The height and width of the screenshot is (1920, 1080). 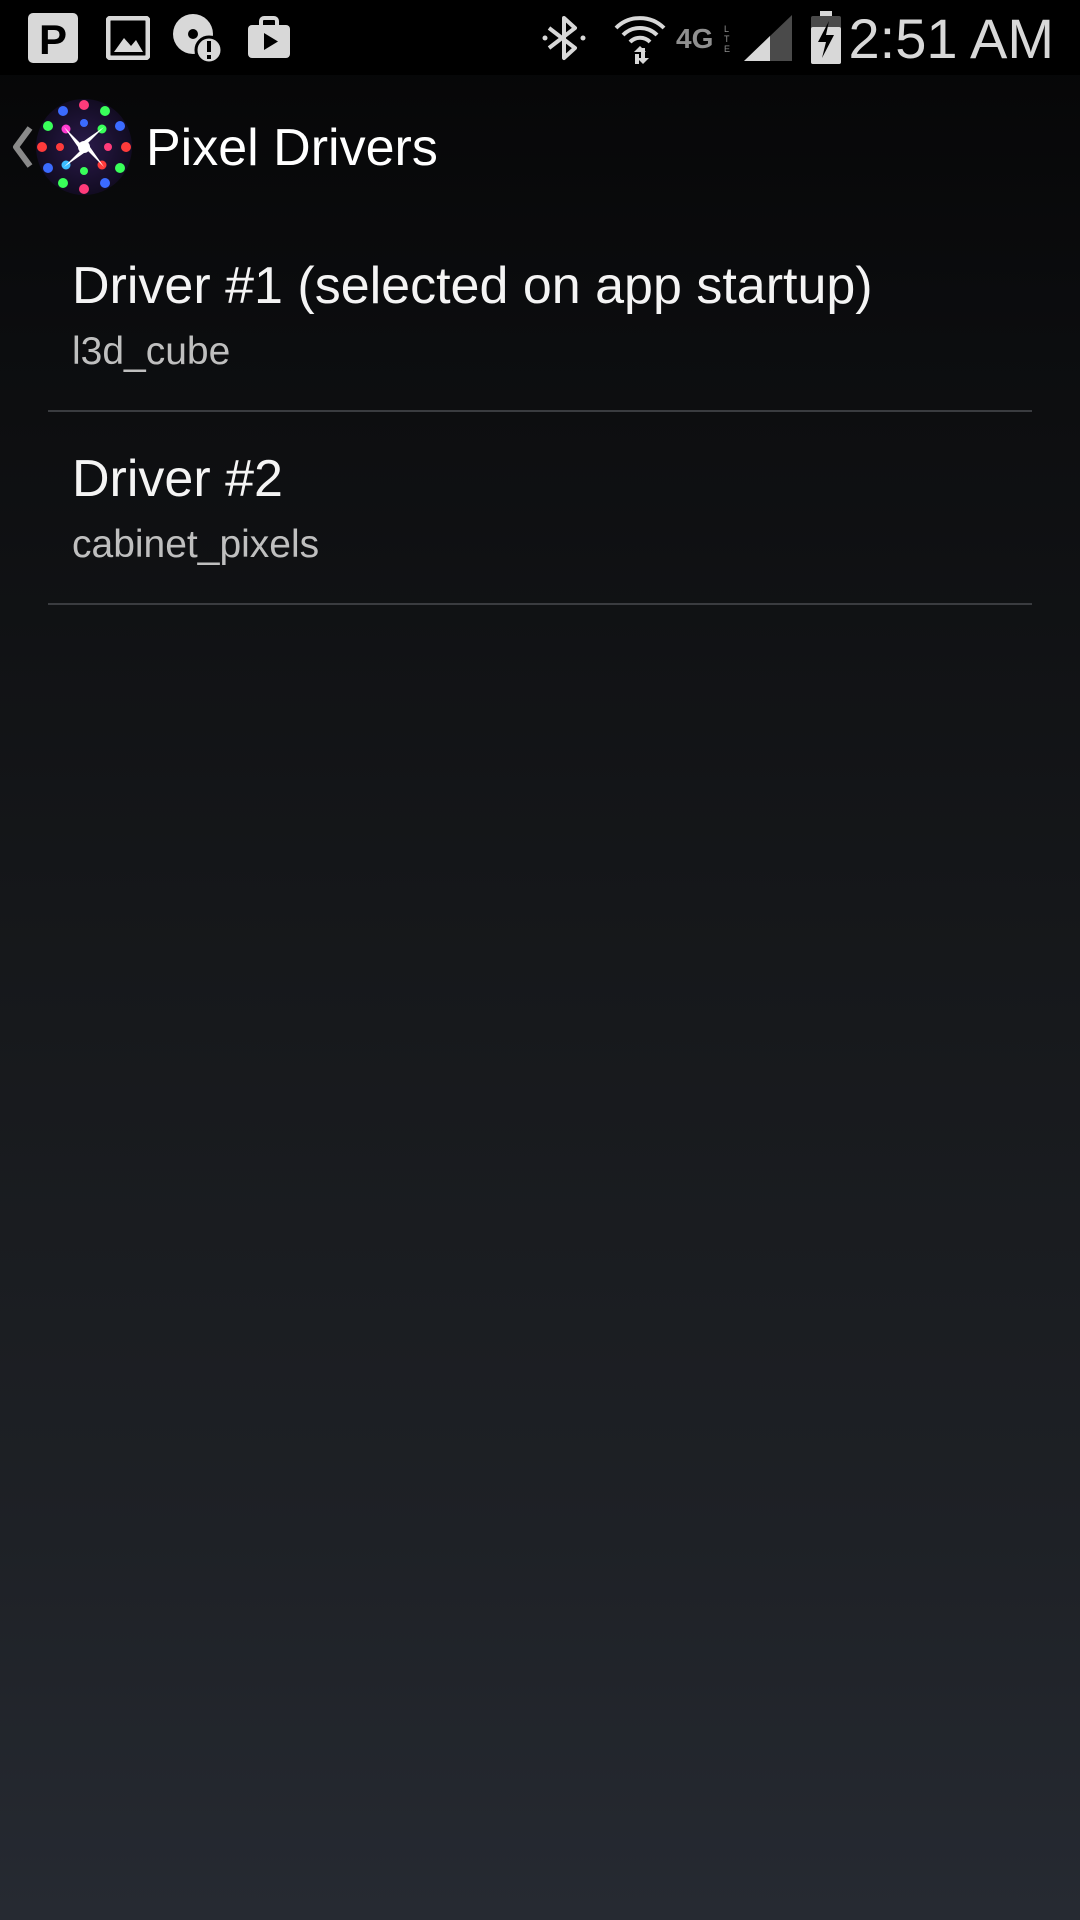 I want to click on list-item-title: Driver #1 (selected on app startup), so click(x=472, y=286).